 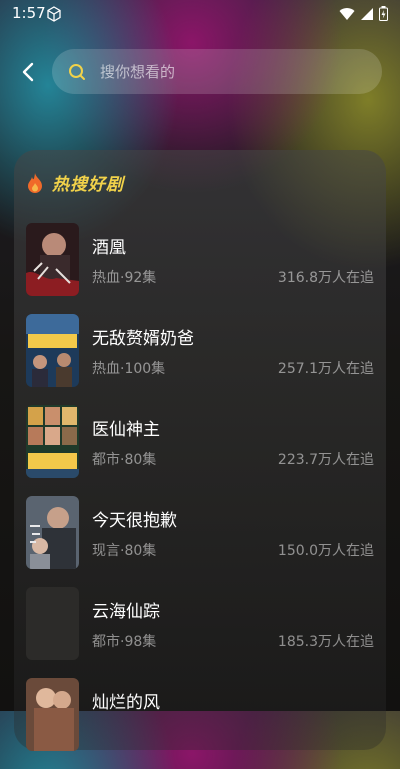 I want to click on list-item: 酒凰 热血·92集 316.8万人在追, so click(x=200, y=268).